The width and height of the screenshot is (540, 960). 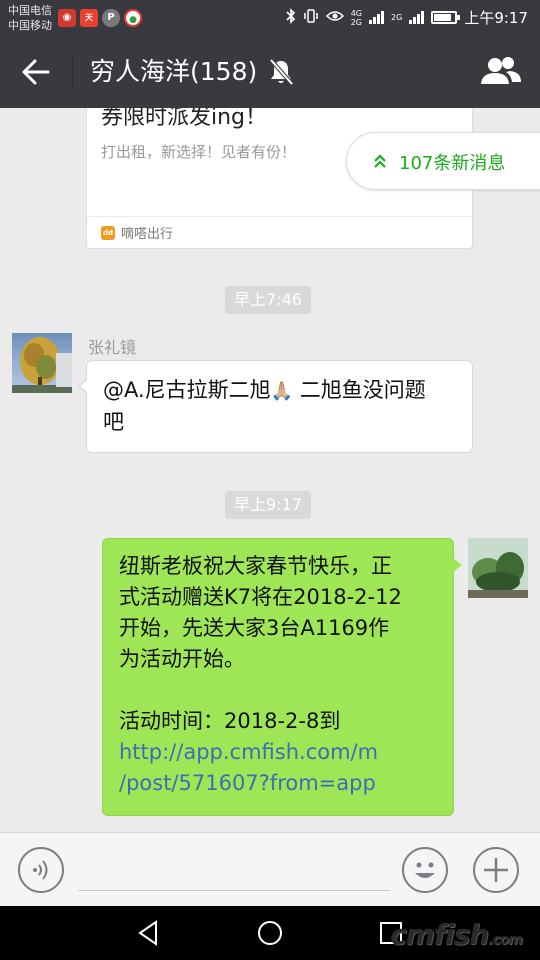 I want to click on system-nav-bar: cmfish.com, so click(x=270, y=933).